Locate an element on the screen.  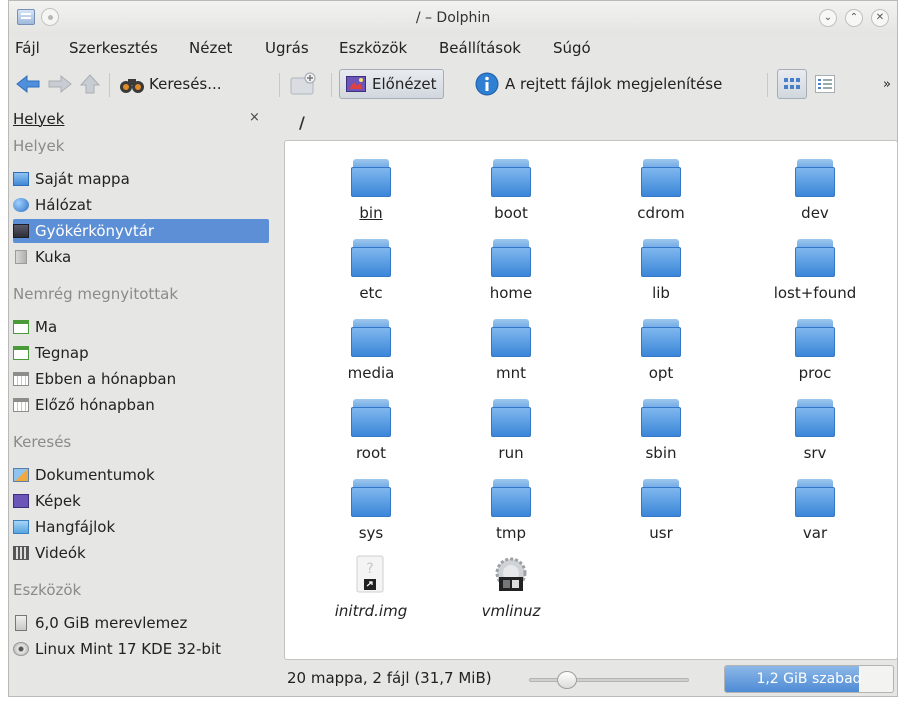
menu-help: Súgó is located at coordinates (572, 48).